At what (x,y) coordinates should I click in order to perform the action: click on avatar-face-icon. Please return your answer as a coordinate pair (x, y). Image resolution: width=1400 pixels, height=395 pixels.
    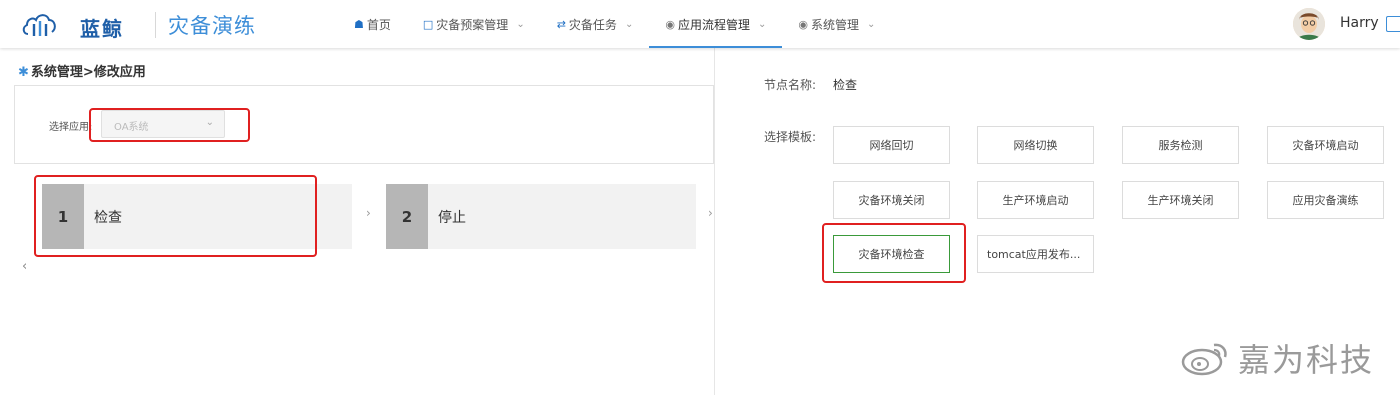
    Looking at the image, I should click on (1309, 24).